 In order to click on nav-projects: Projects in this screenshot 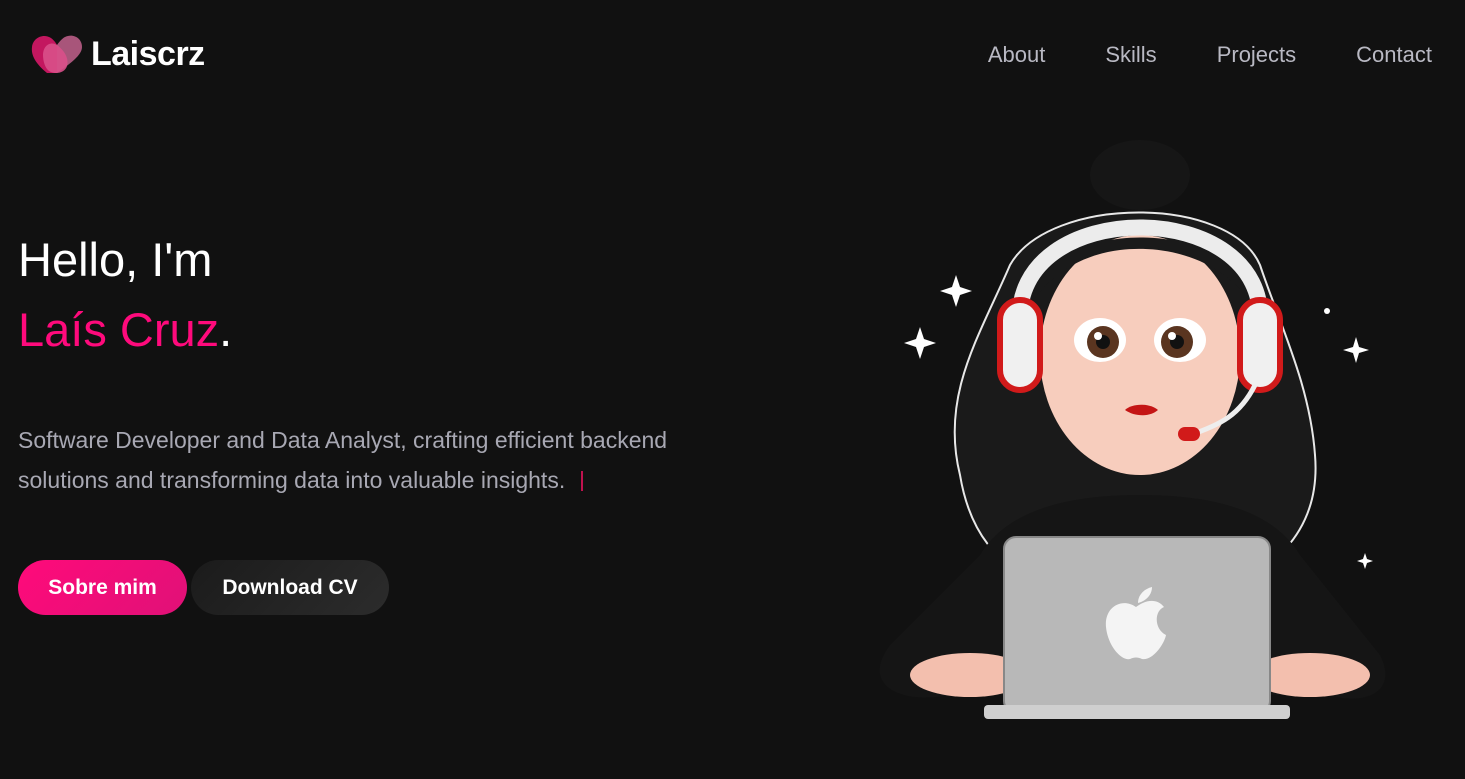, I will do `click(1256, 55)`.